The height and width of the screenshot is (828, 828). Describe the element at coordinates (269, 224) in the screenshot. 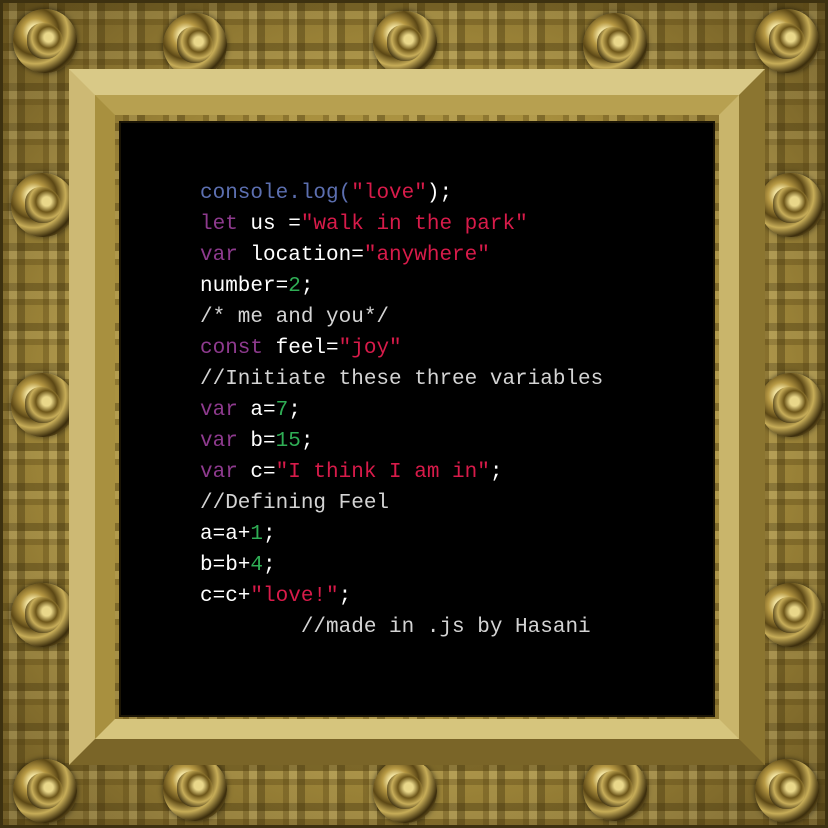

I see `code-token: us =` at that location.